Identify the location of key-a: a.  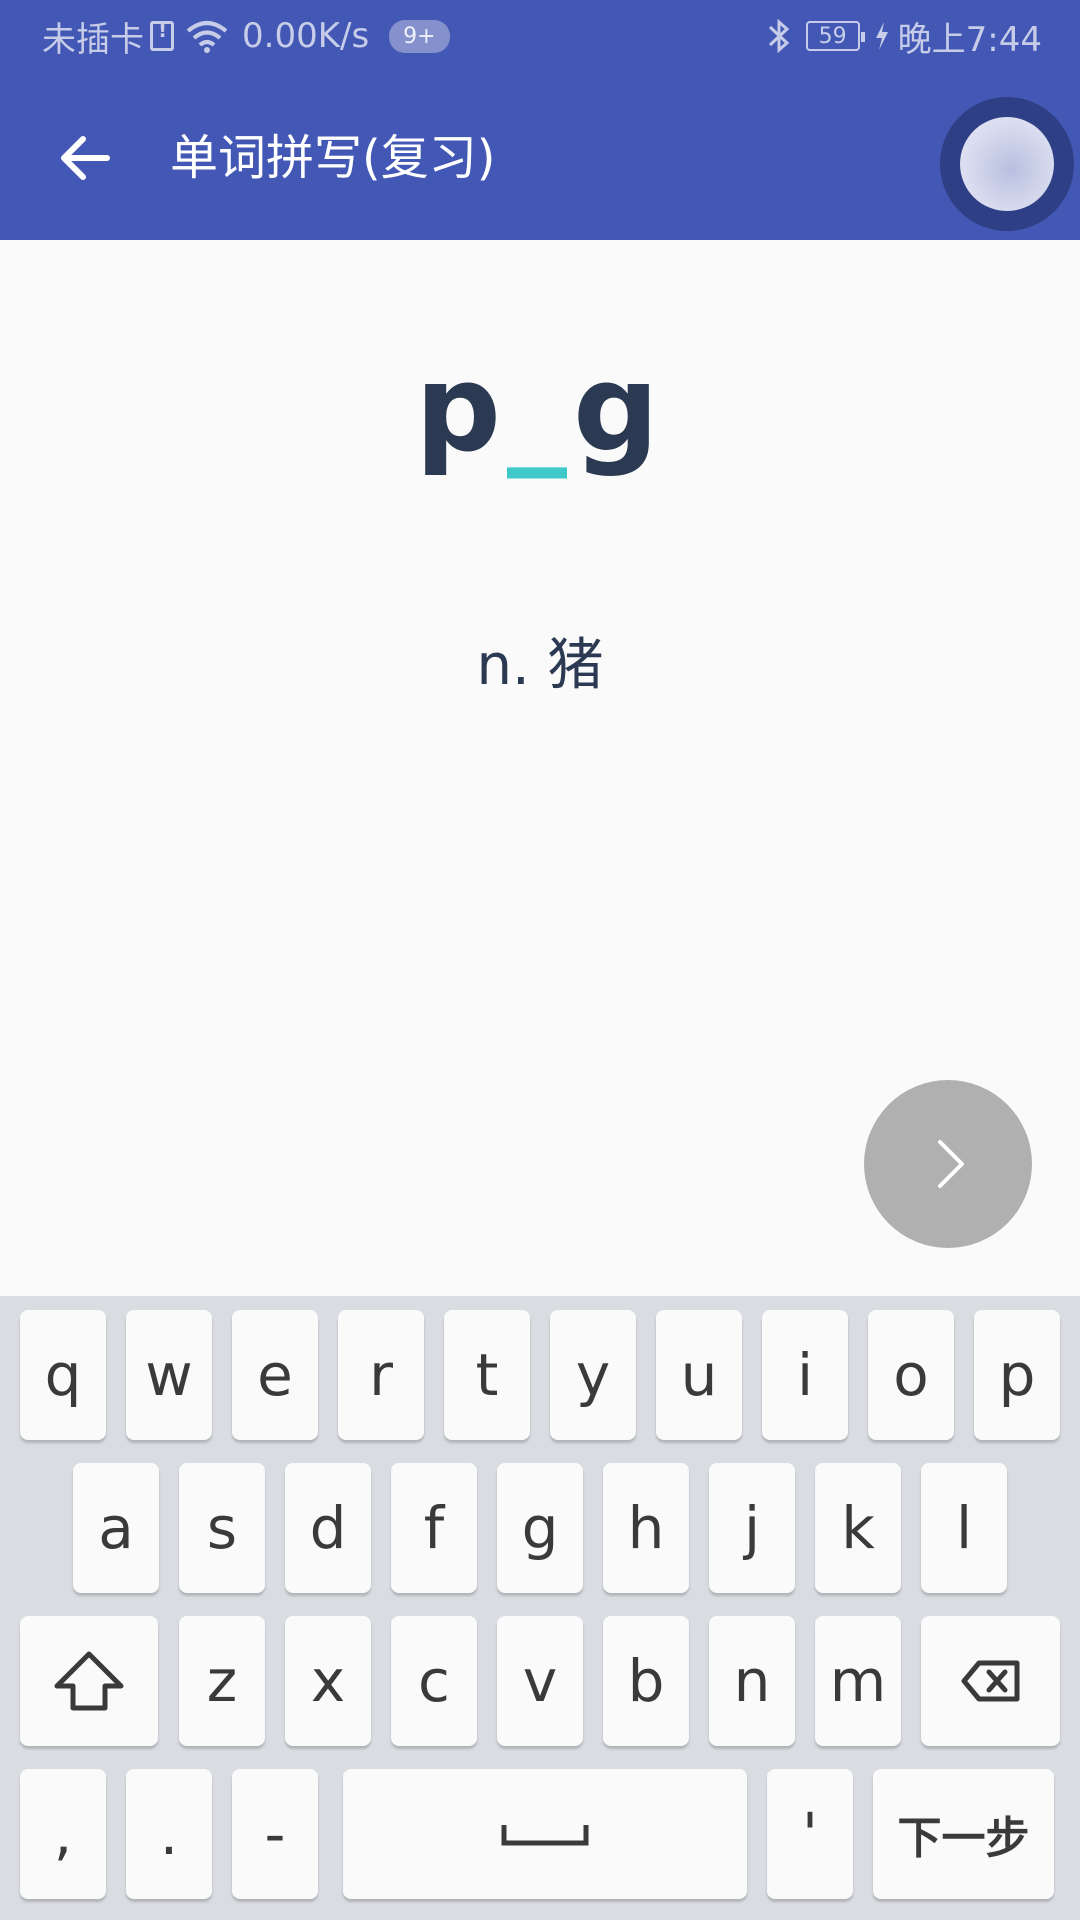
(116, 1528).